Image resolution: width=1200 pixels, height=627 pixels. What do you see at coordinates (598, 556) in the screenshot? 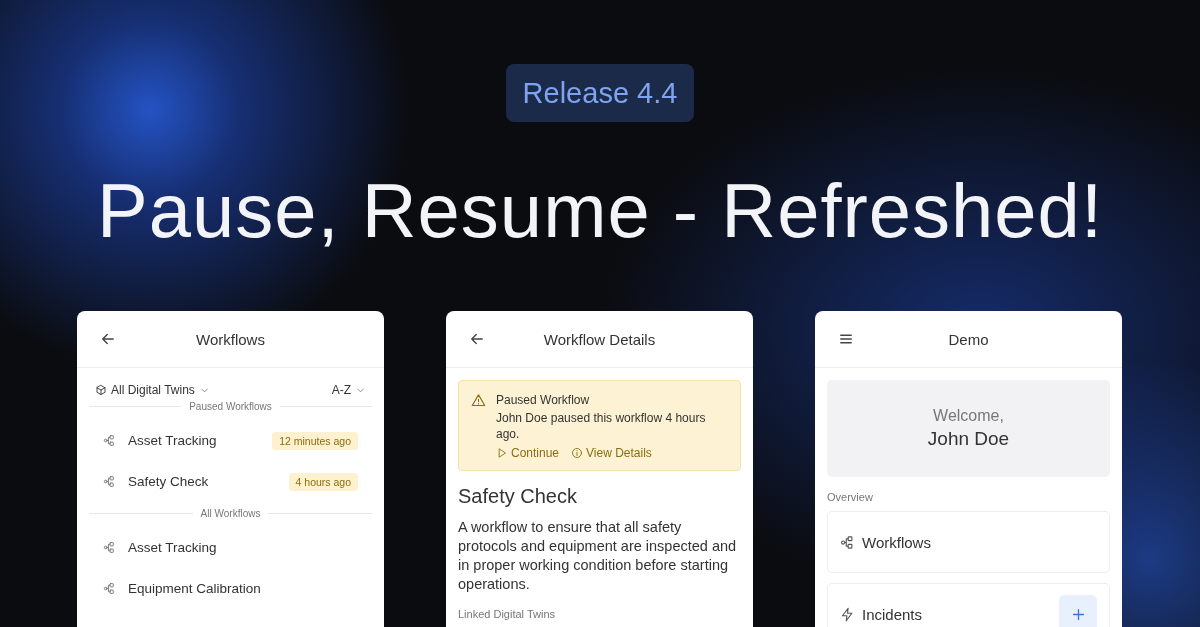
I see `workflow-description: A workflow to ensure that all safety protocols and equipment are inspected and in proper working condition before starting operations.` at bounding box center [598, 556].